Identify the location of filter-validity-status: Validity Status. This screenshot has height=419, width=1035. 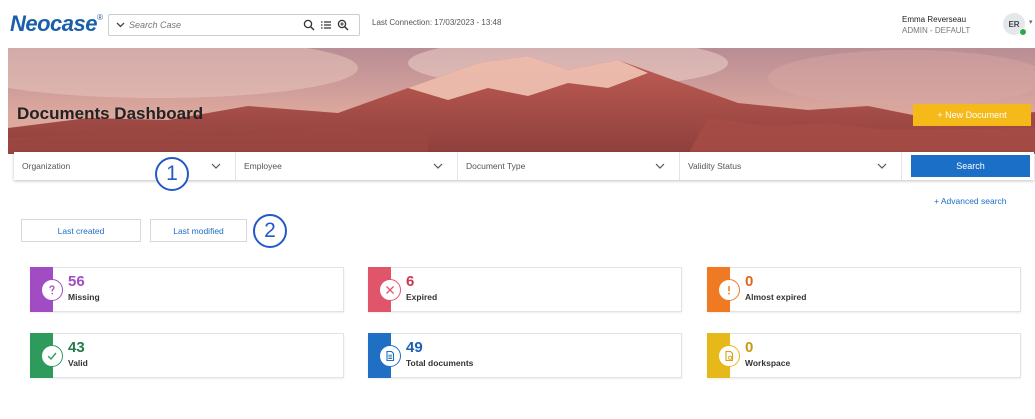
(791, 166).